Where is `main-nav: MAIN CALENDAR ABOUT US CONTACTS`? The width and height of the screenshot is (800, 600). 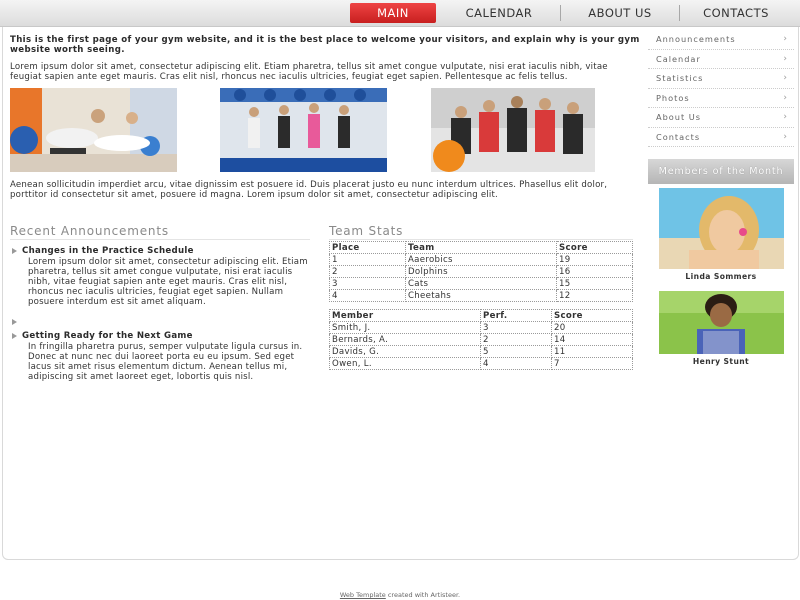
main-nav: MAIN CALENDAR ABOUT US CONTACTS is located at coordinates (571, 13).